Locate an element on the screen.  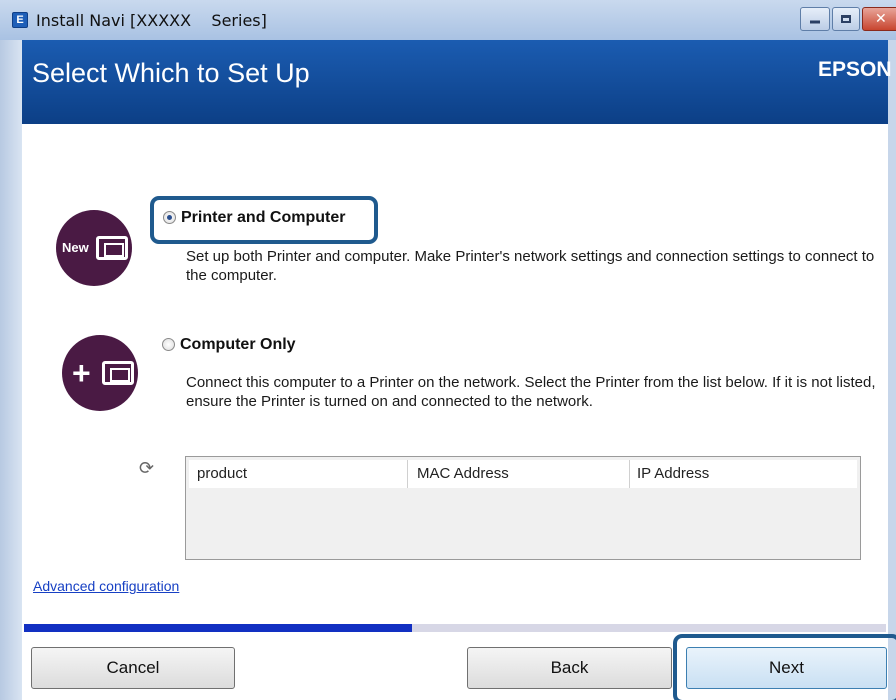
radio-computer-only is located at coordinates (168, 344).